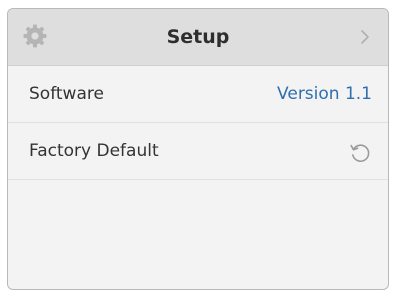 The height and width of the screenshot is (299, 398). I want to click on software-label: Software, so click(66, 94).